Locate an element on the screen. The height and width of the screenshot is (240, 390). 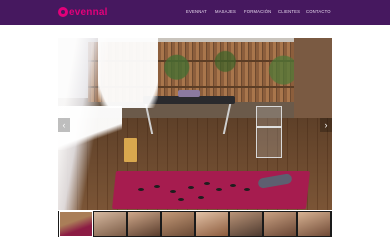
logo: evennal is located at coordinates (83, 12).